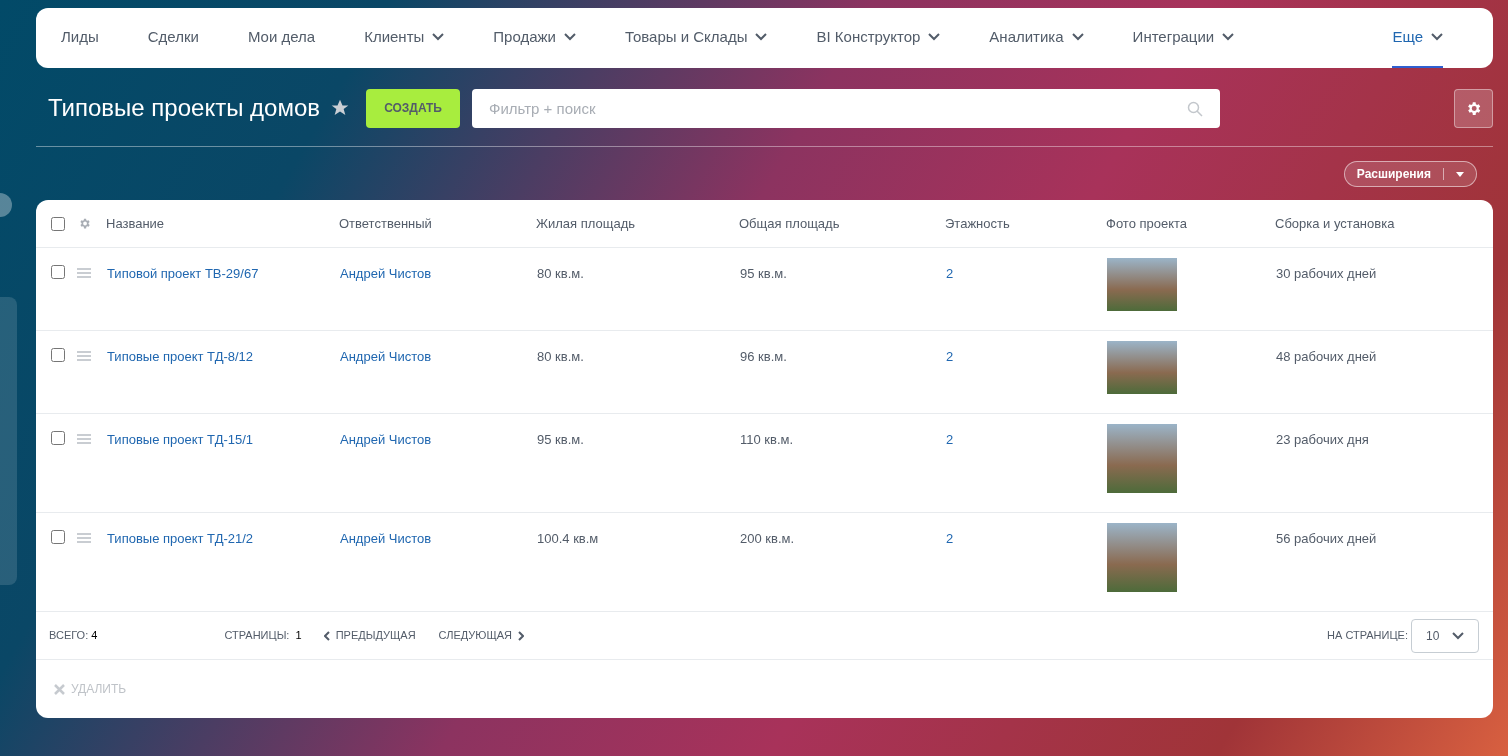 Image resolution: width=1508 pixels, height=756 pixels. Describe the element at coordinates (637, 223) in the screenshot. I see `column-header: Жилая площадь` at that location.